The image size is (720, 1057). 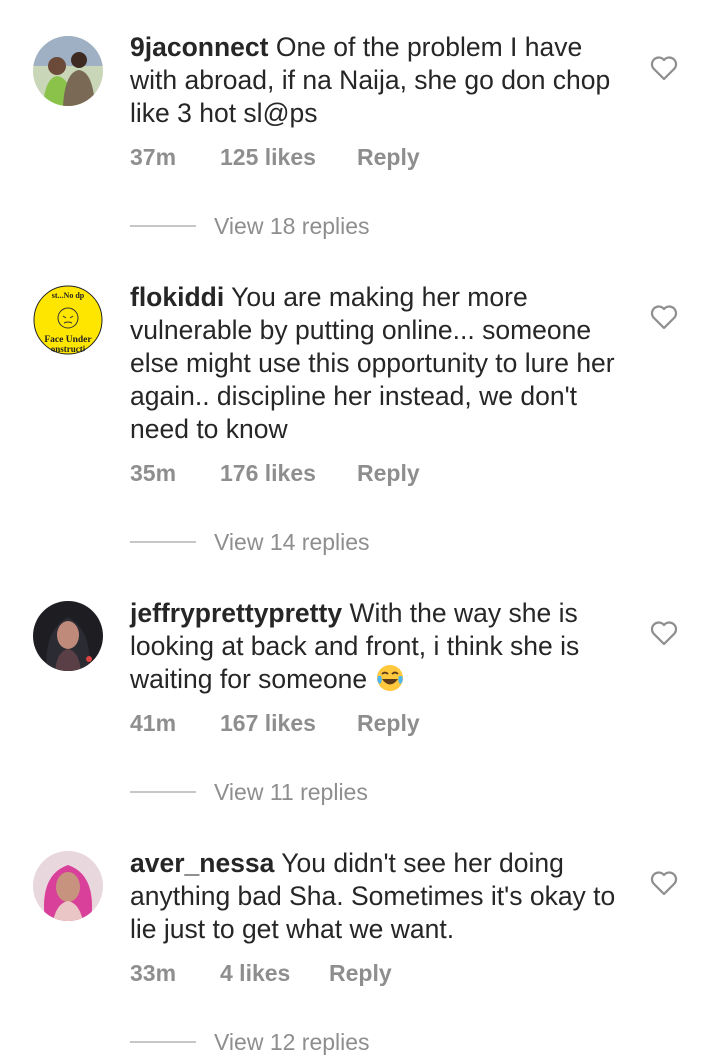 What do you see at coordinates (292, 541) in the screenshot?
I see `view-replies-label: View 14 replies` at bounding box center [292, 541].